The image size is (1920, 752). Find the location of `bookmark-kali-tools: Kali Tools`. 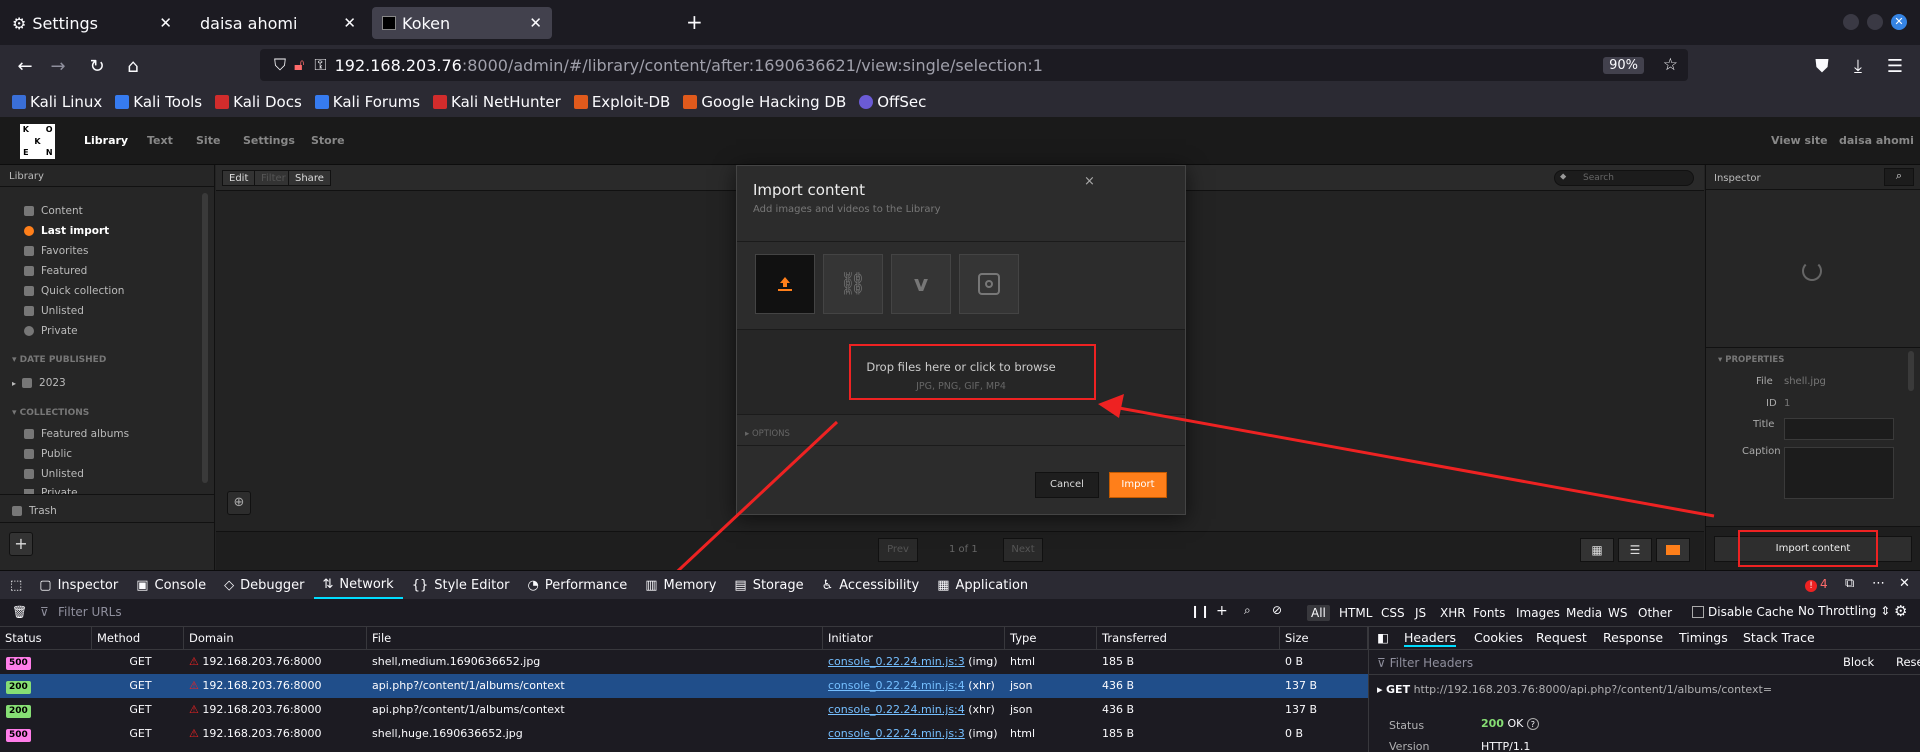

bookmark-kali-tools: Kali Tools is located at coordinates (158, 102).